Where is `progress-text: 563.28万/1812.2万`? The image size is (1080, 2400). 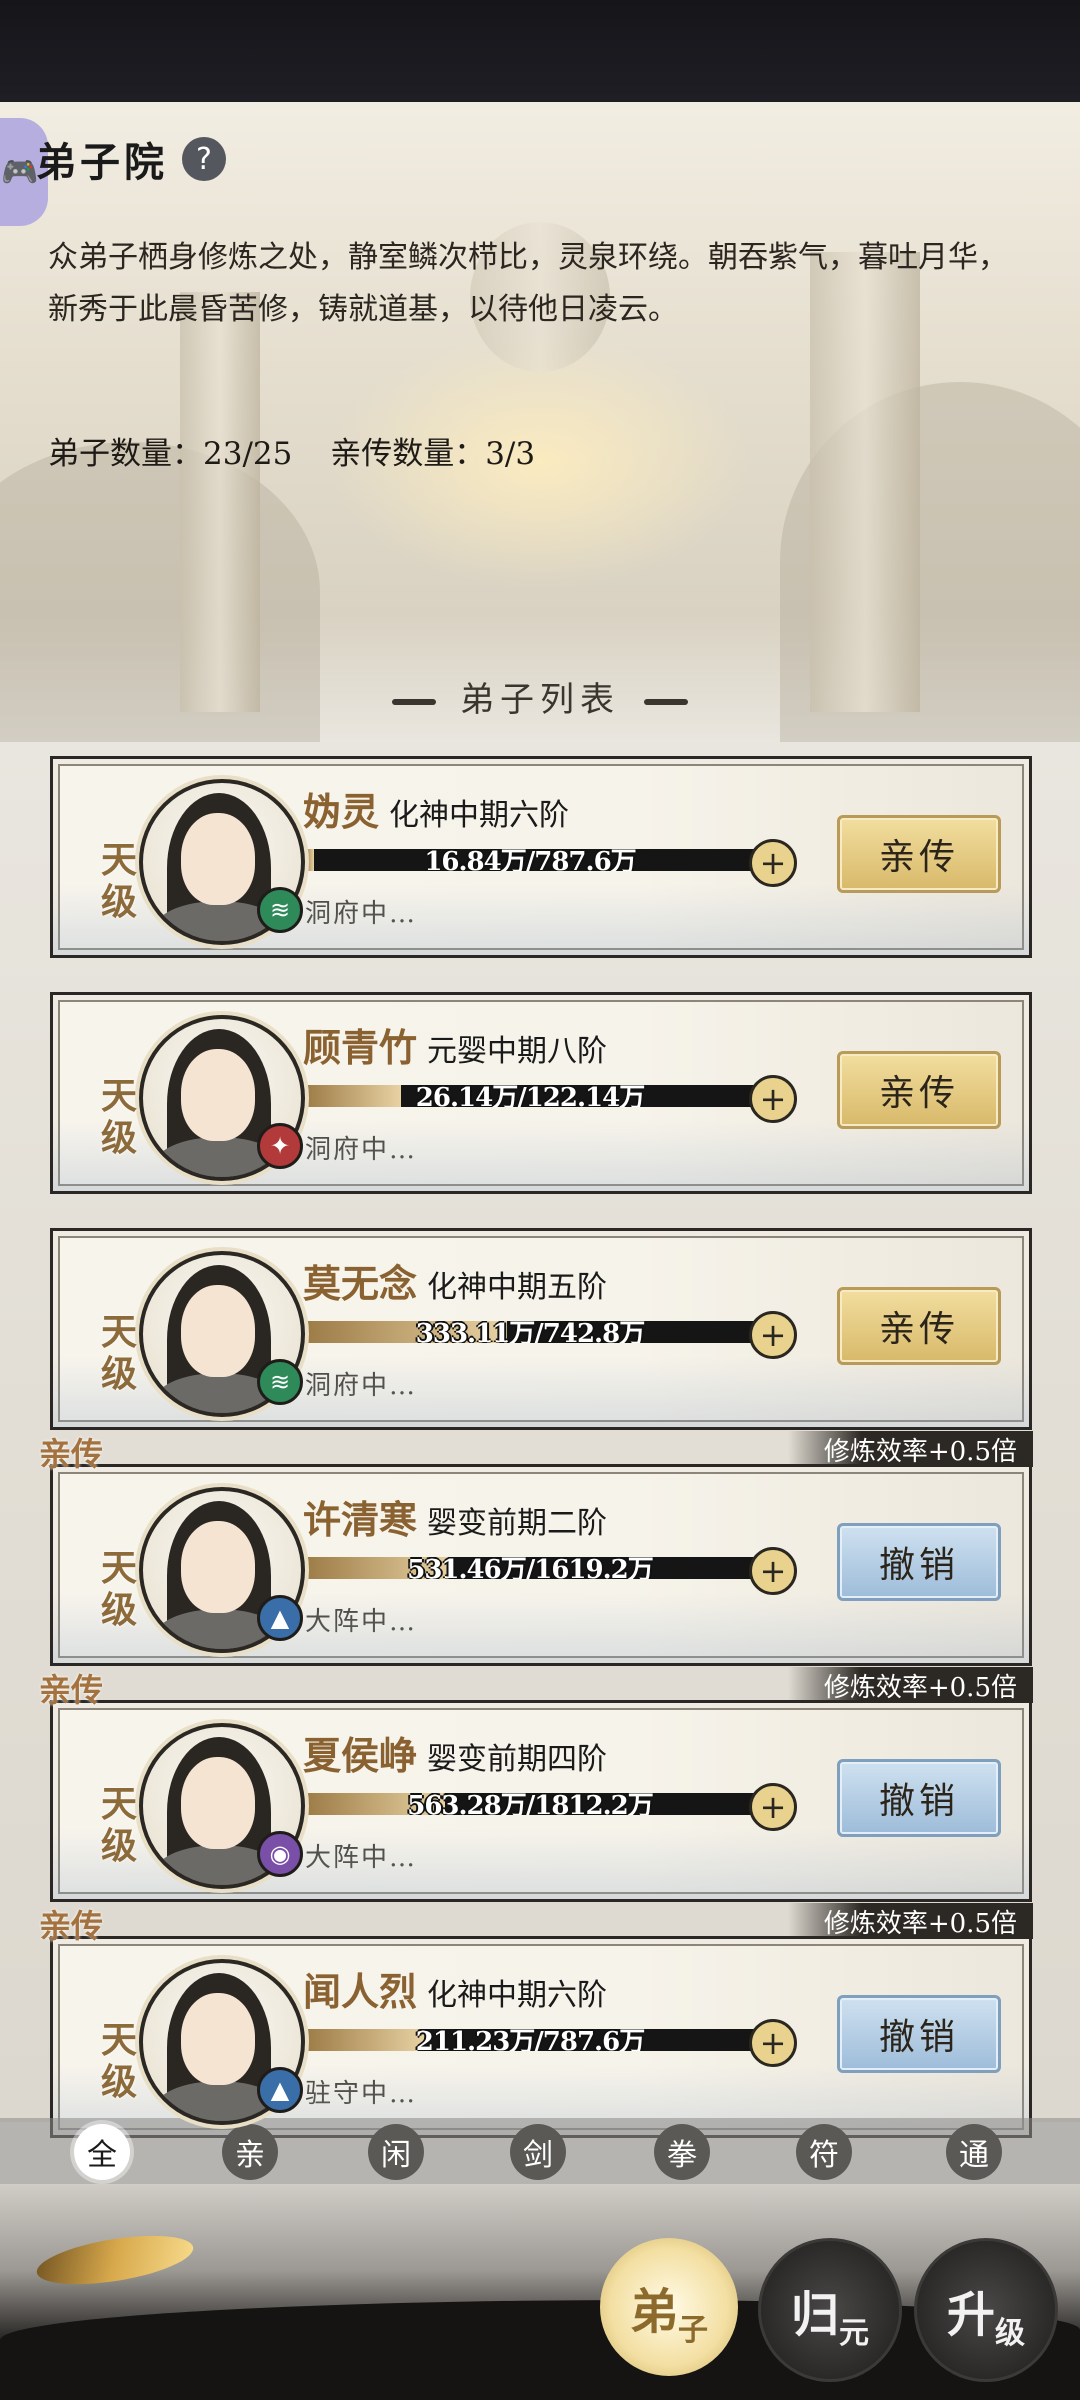
progress-text: 563.28万/1812.2万 is located at coordinates (530, 1804).